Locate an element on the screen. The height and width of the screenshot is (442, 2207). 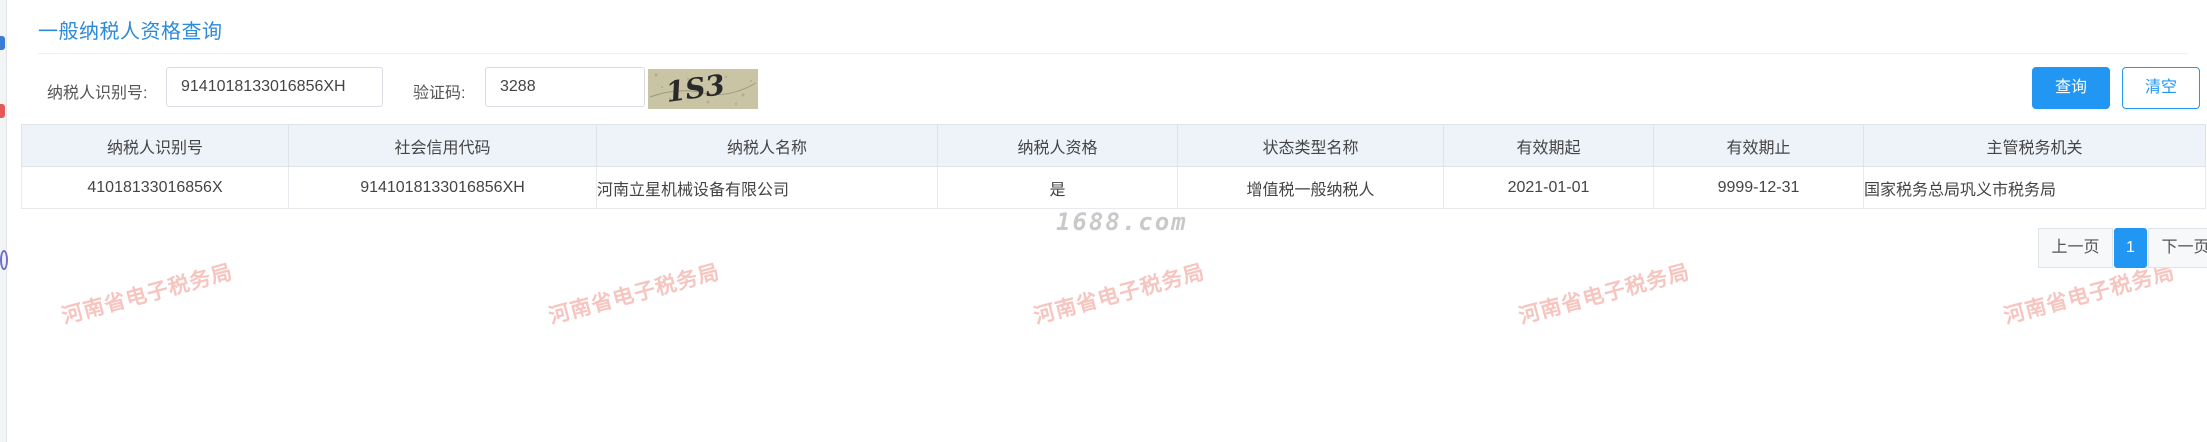
column-header: 有效期起 is located at coordinates (1548, 145).